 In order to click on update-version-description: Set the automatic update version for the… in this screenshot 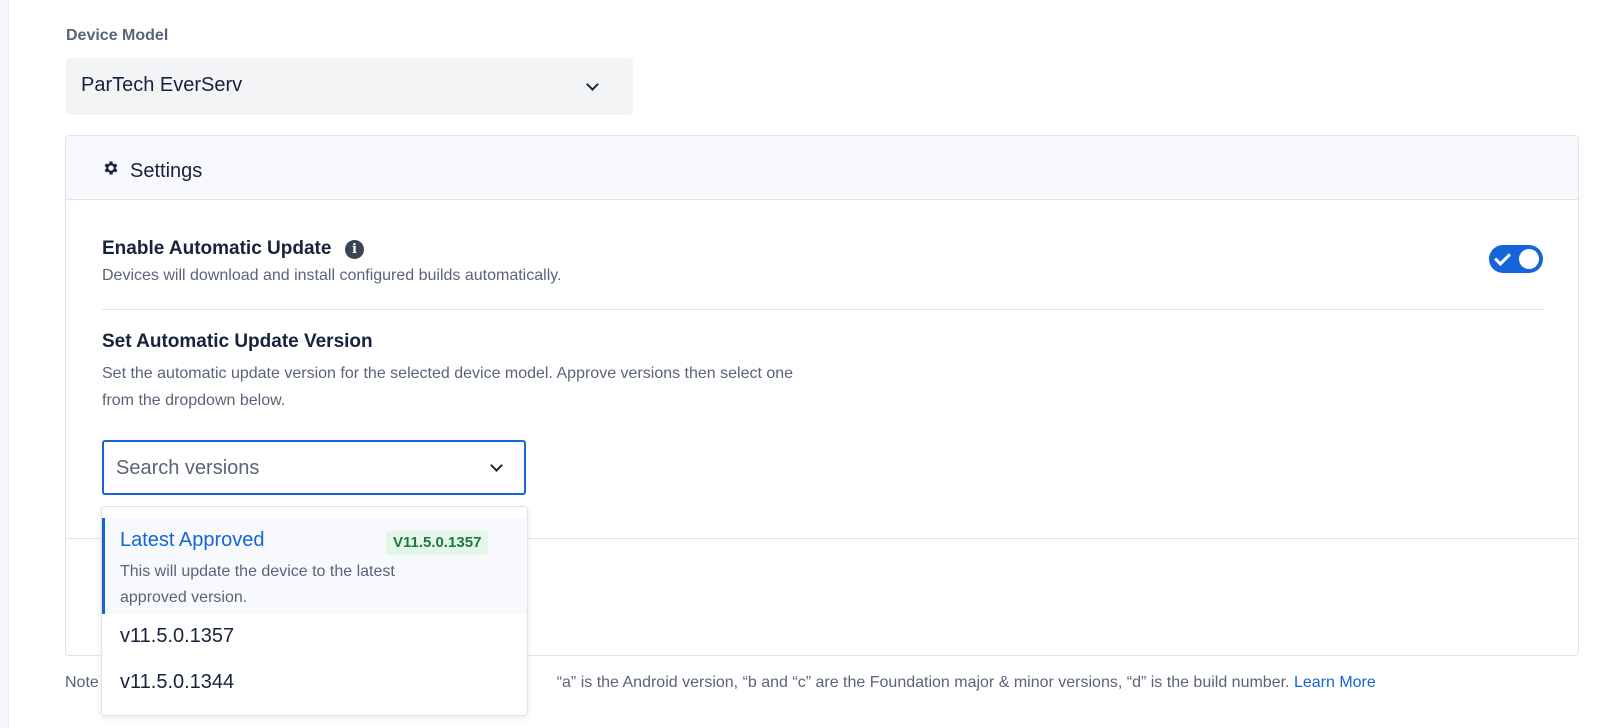, I will do `click(448, 387)`.